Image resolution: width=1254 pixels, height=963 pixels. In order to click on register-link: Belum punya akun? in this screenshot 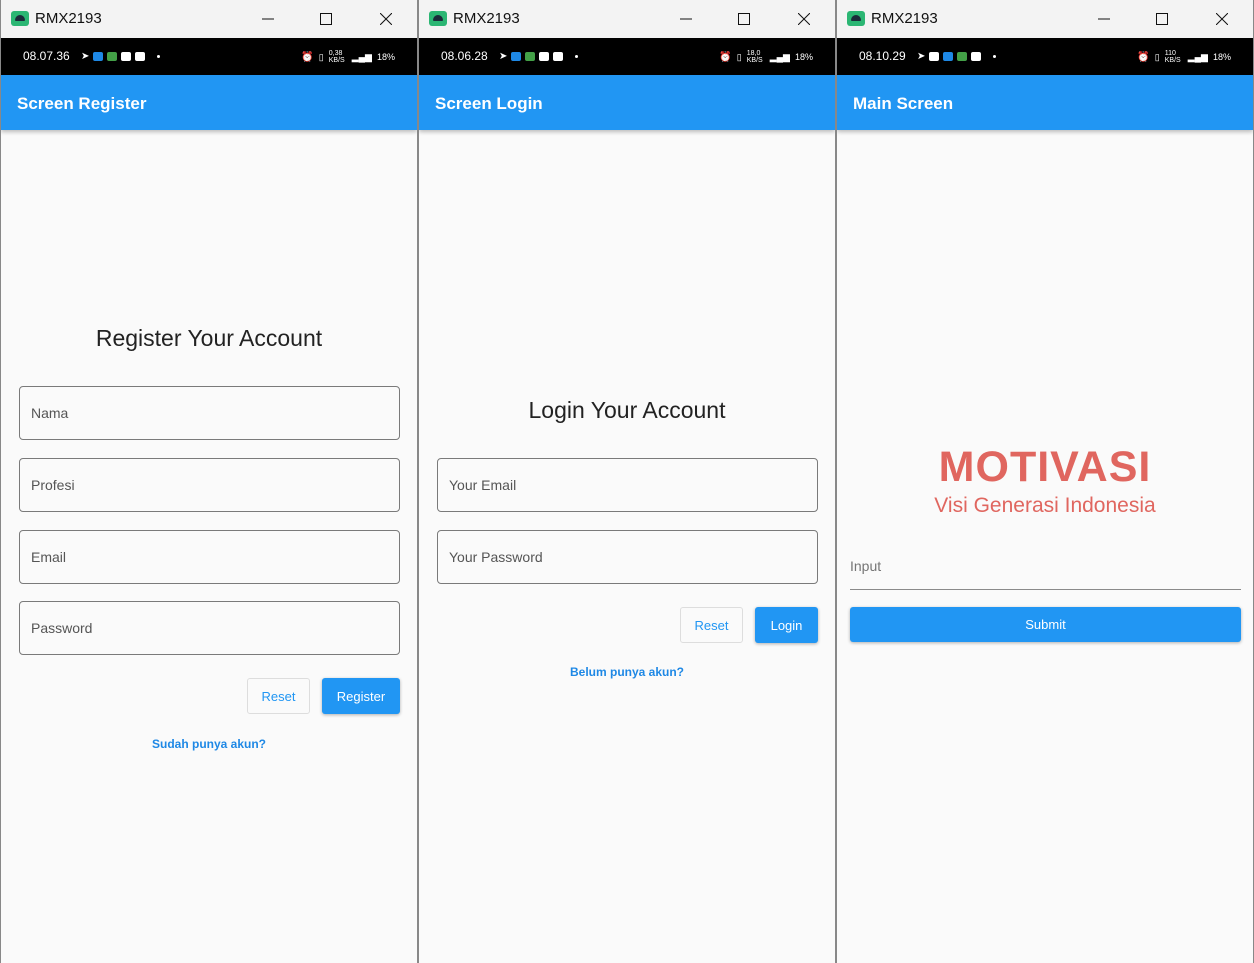, I will do `click(627, 672)`.